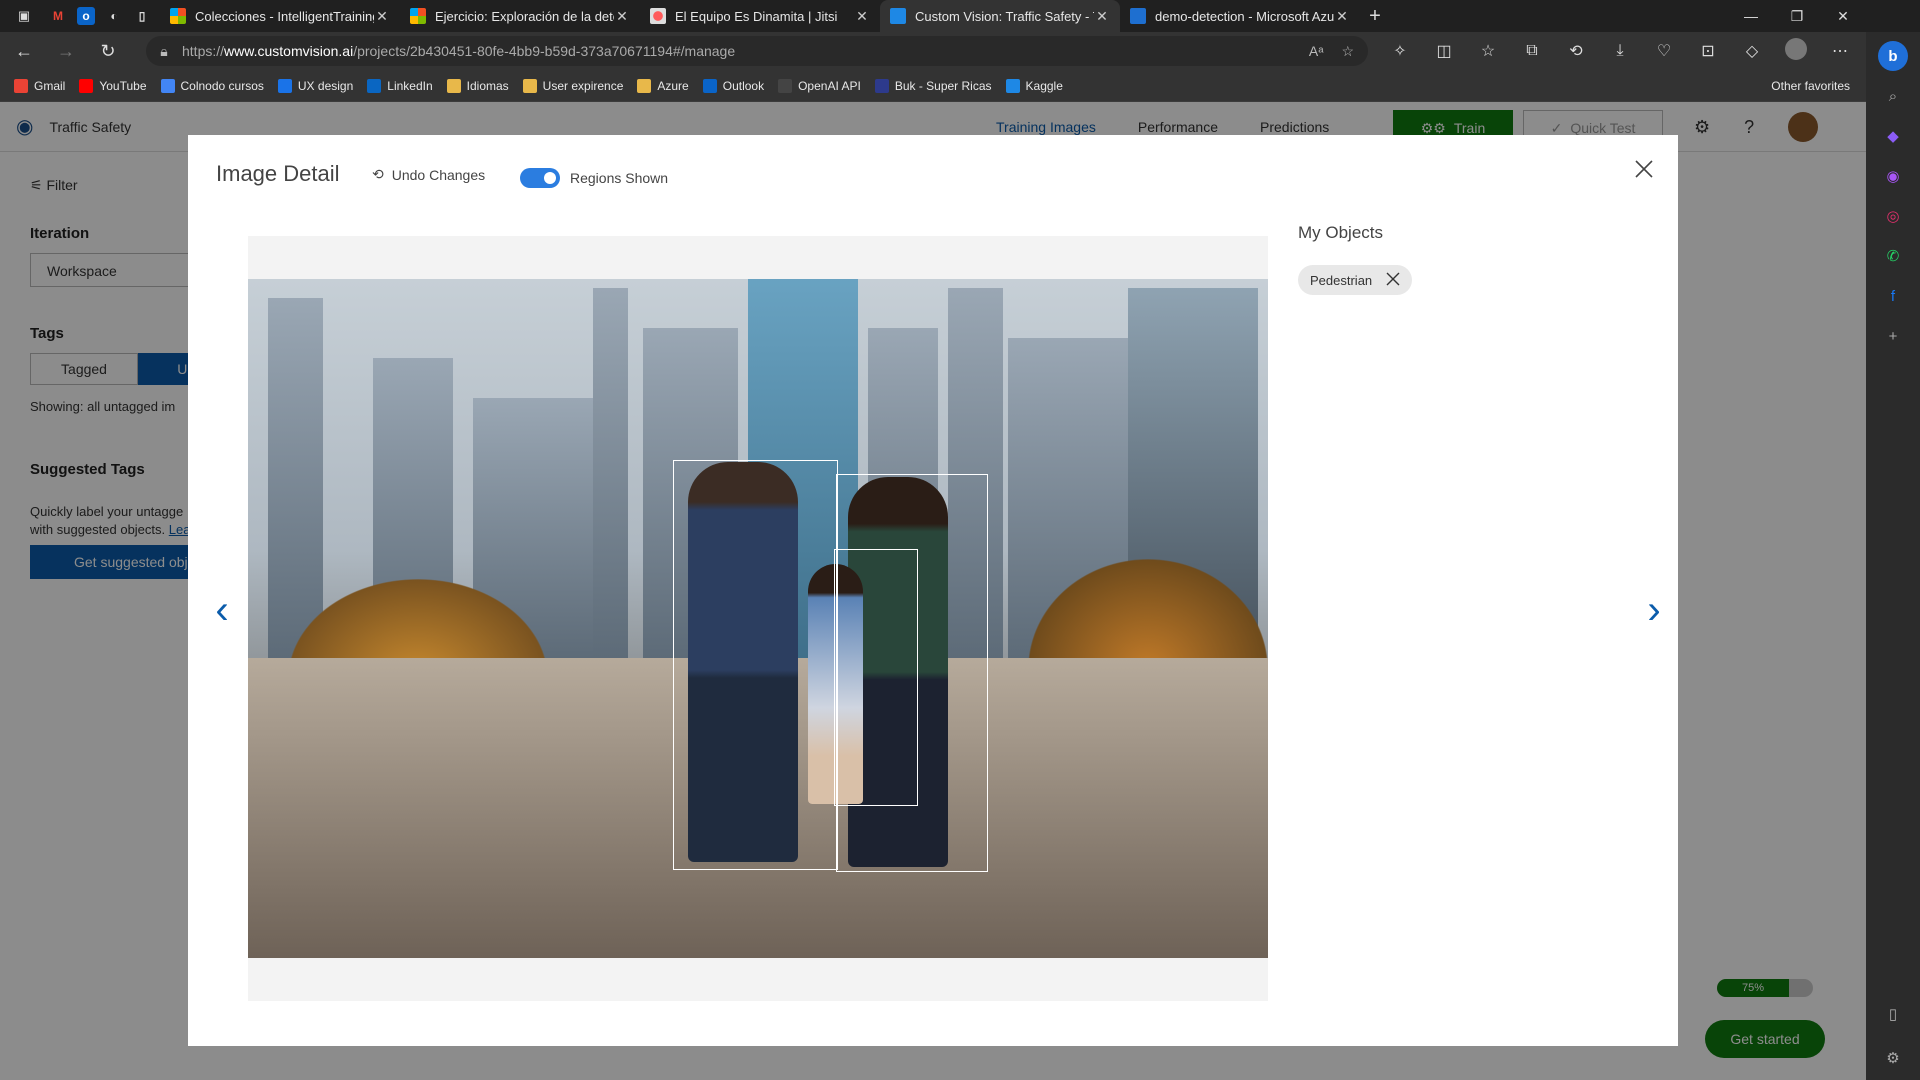 The image size is (1920, 1080). Describe the element at coordinates (1576, 51) in the screenshot. I see `history-icon: ⟲` at that location.